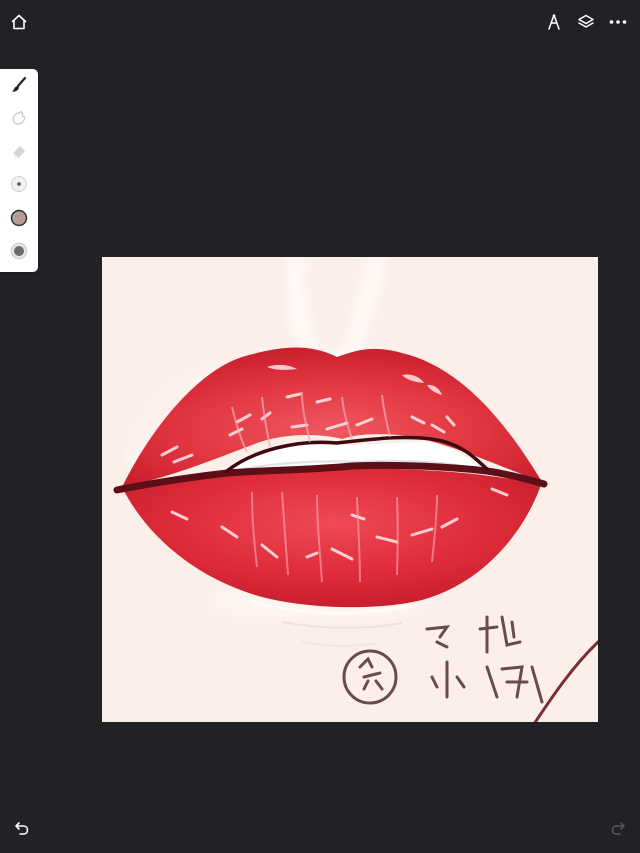 The height and width of the screenshot is (853, 640). I want to click on eraser-icon, so click(19, 153).